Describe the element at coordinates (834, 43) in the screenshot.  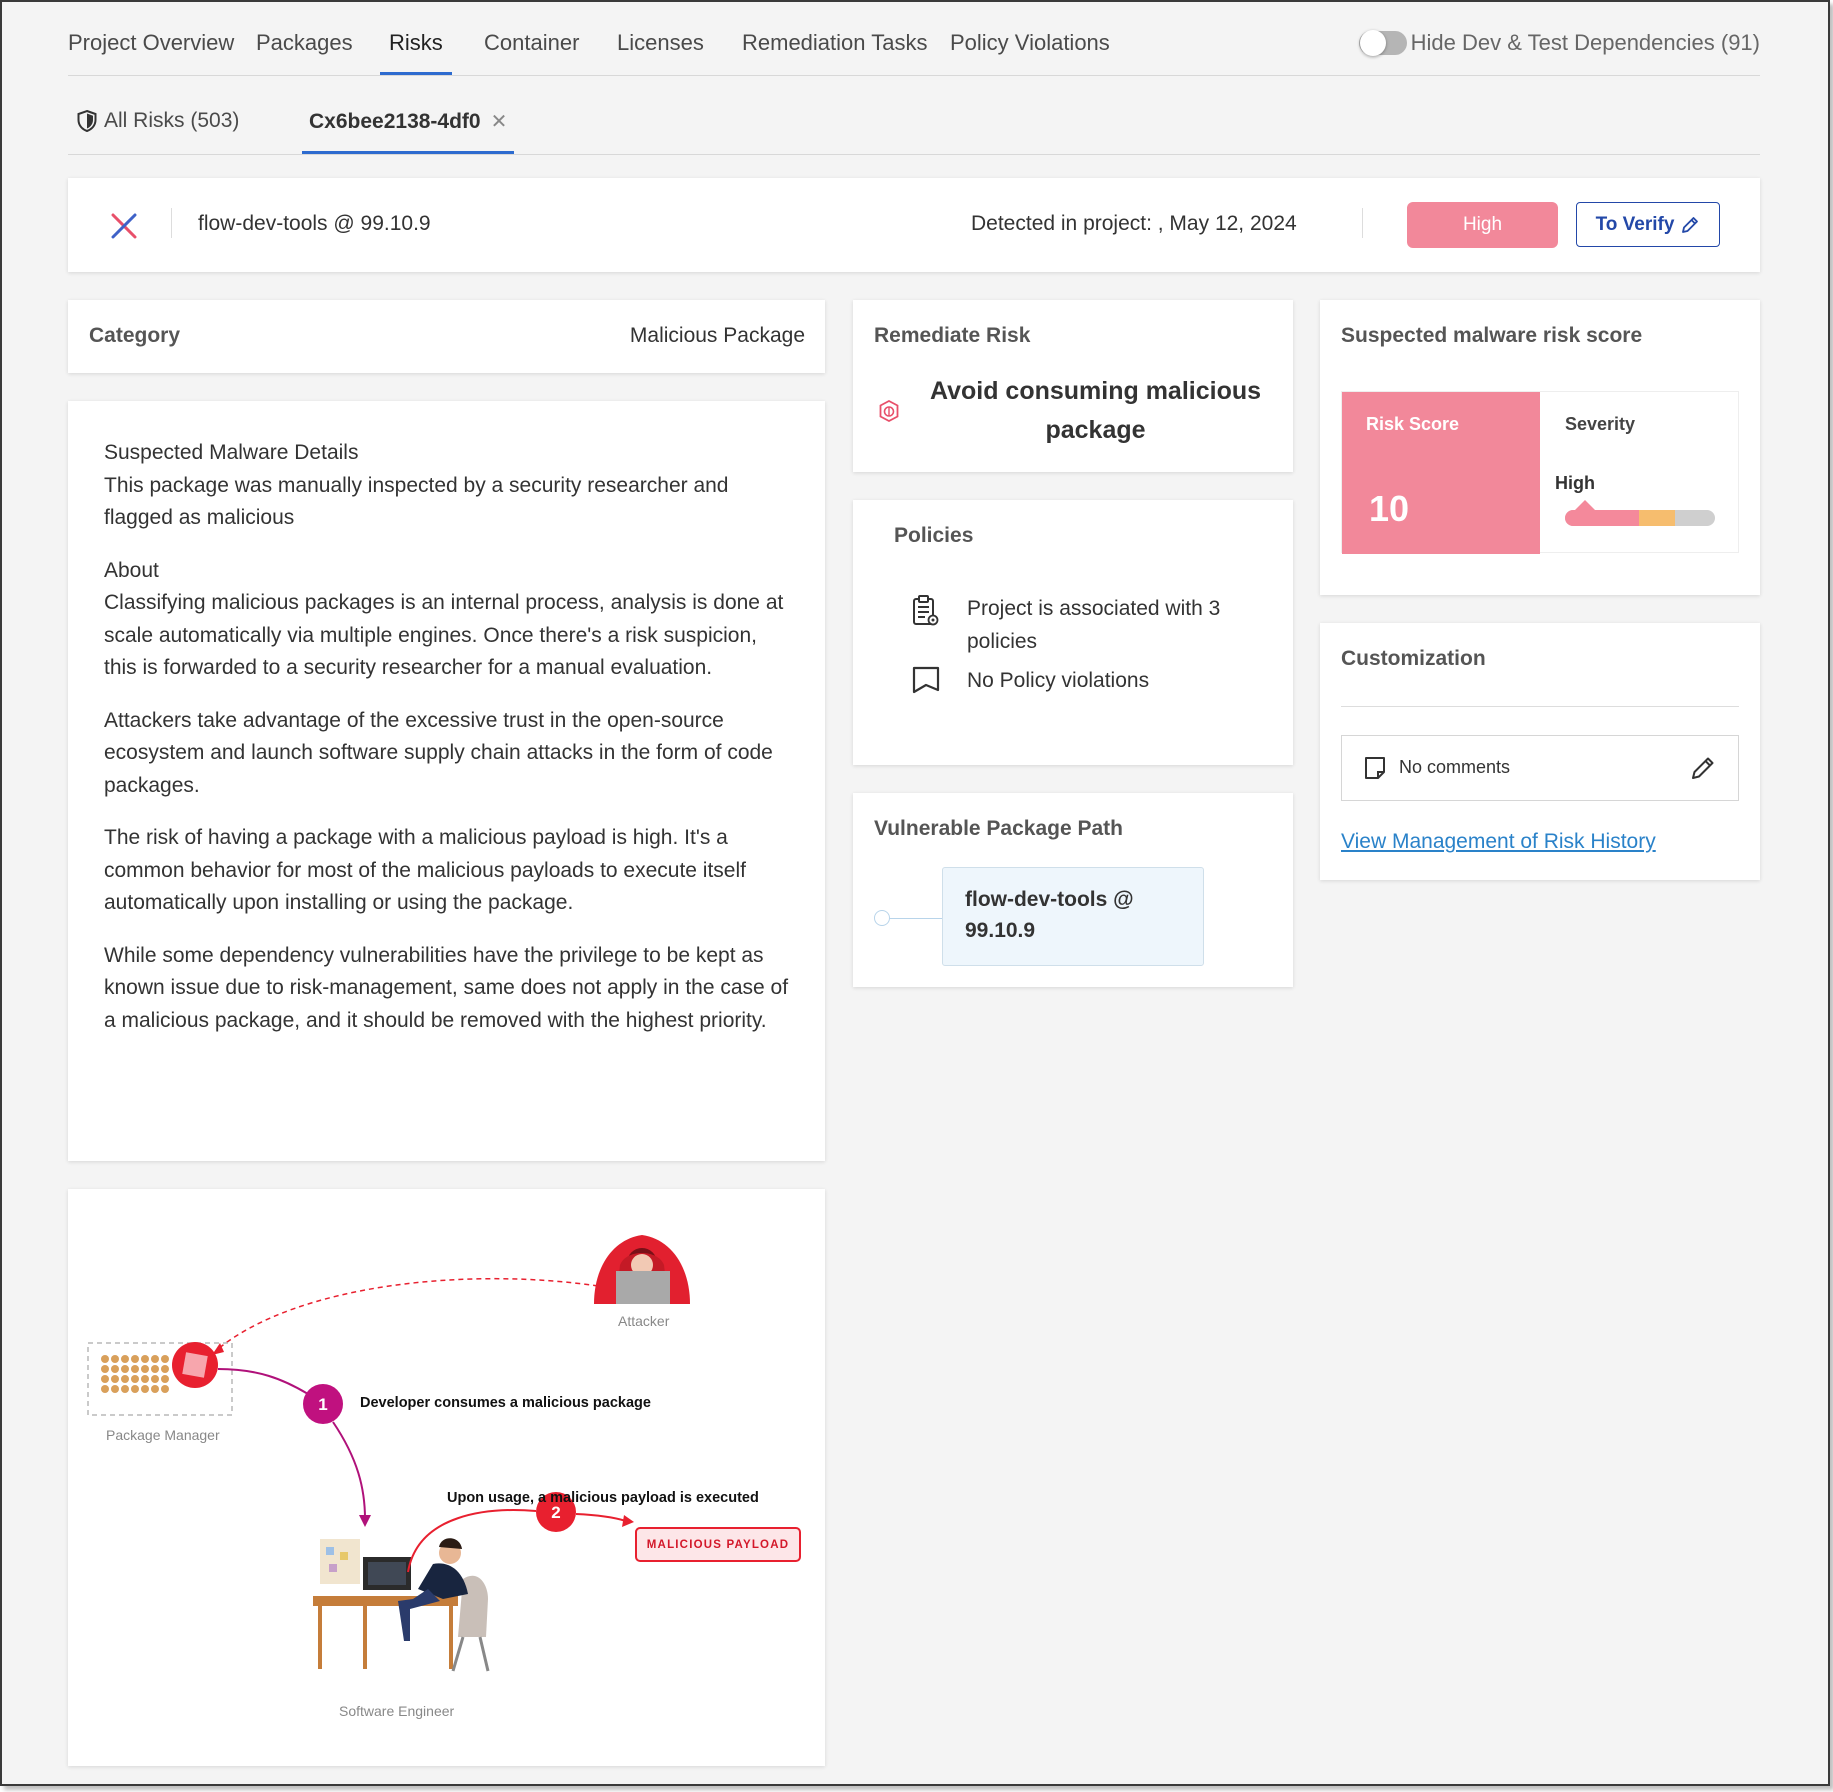
I see `tab-remediation-tasks: Remediation Tasks` at that location.